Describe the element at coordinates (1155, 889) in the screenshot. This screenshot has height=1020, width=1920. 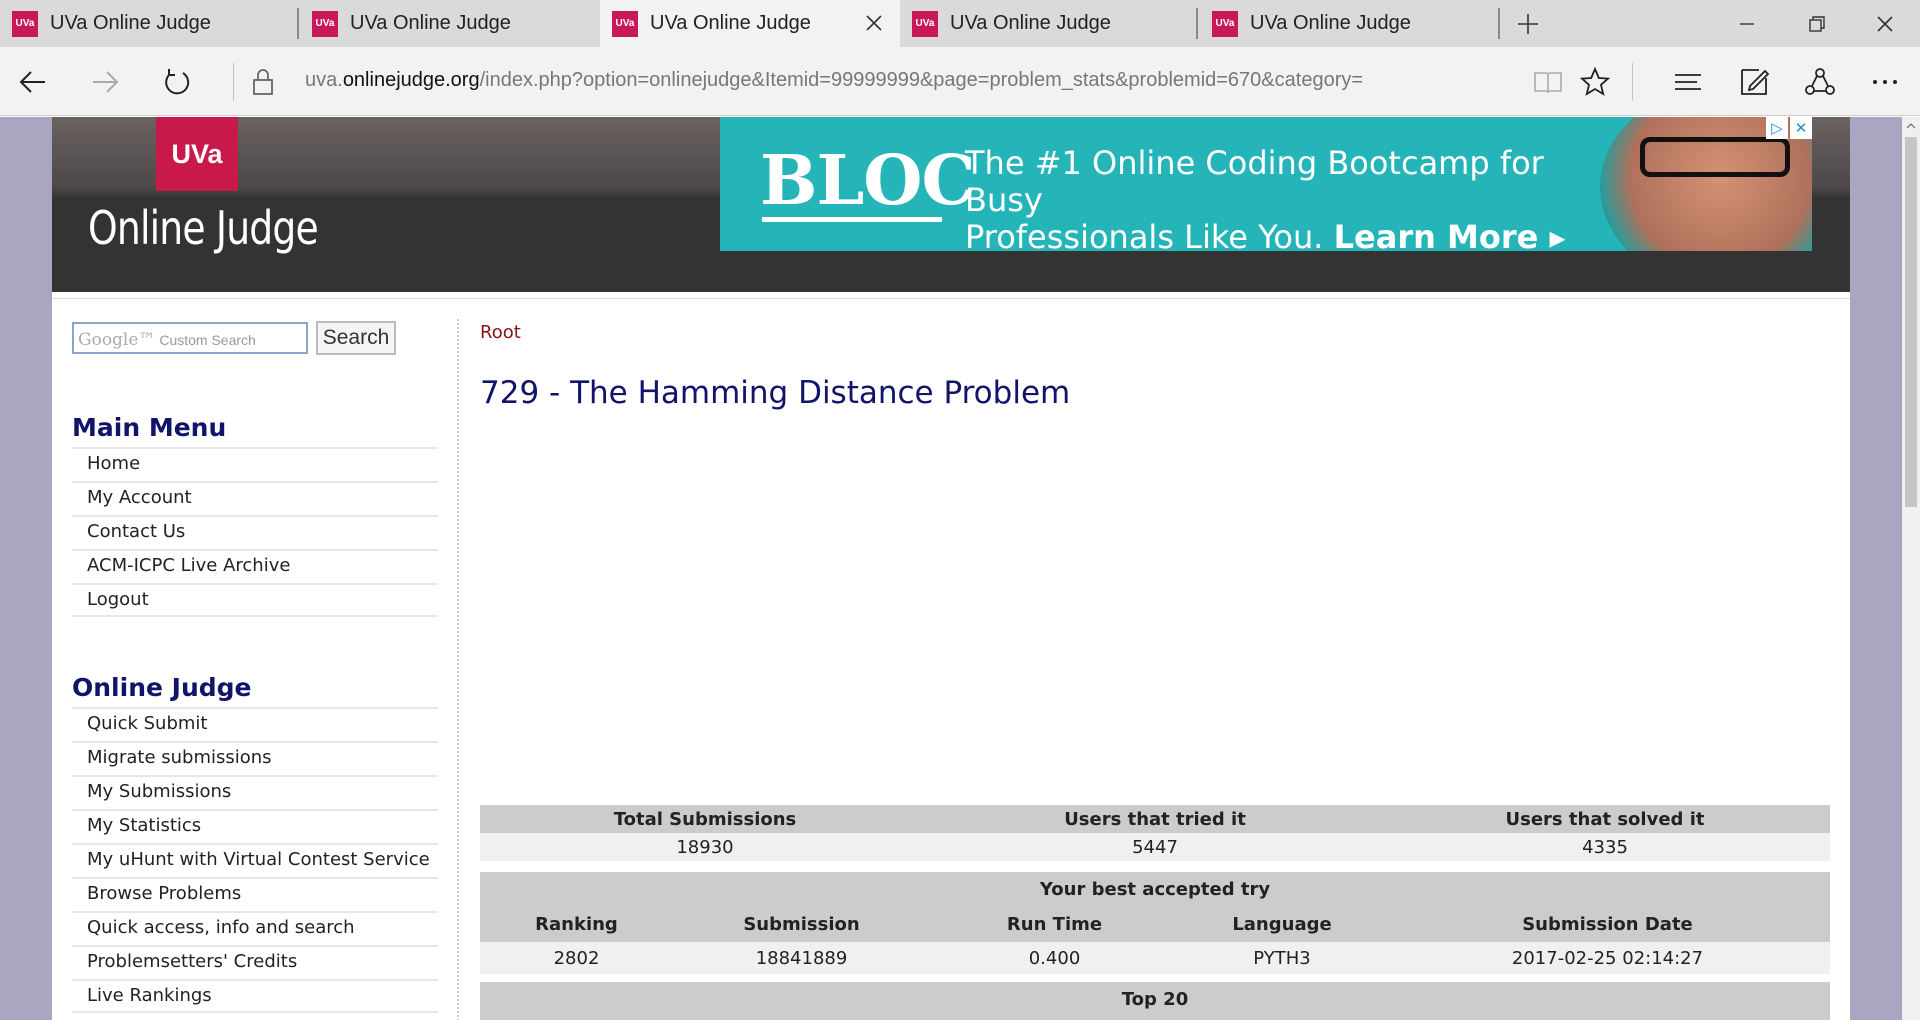
I see `best-try-title: Your best accepted try` at that location.